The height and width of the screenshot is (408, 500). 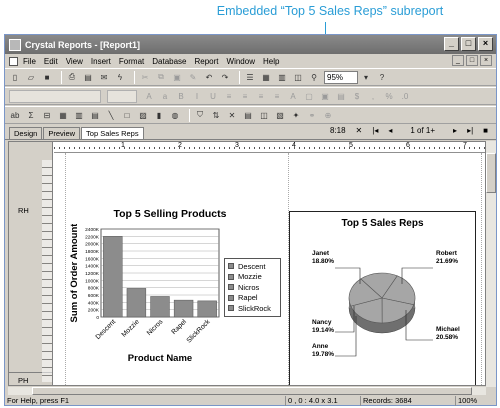 What do you see at coordinates (95, 115) in the screenshot?
I see `insert-subreport-icon: ▤` at bounding box center [95, 115].